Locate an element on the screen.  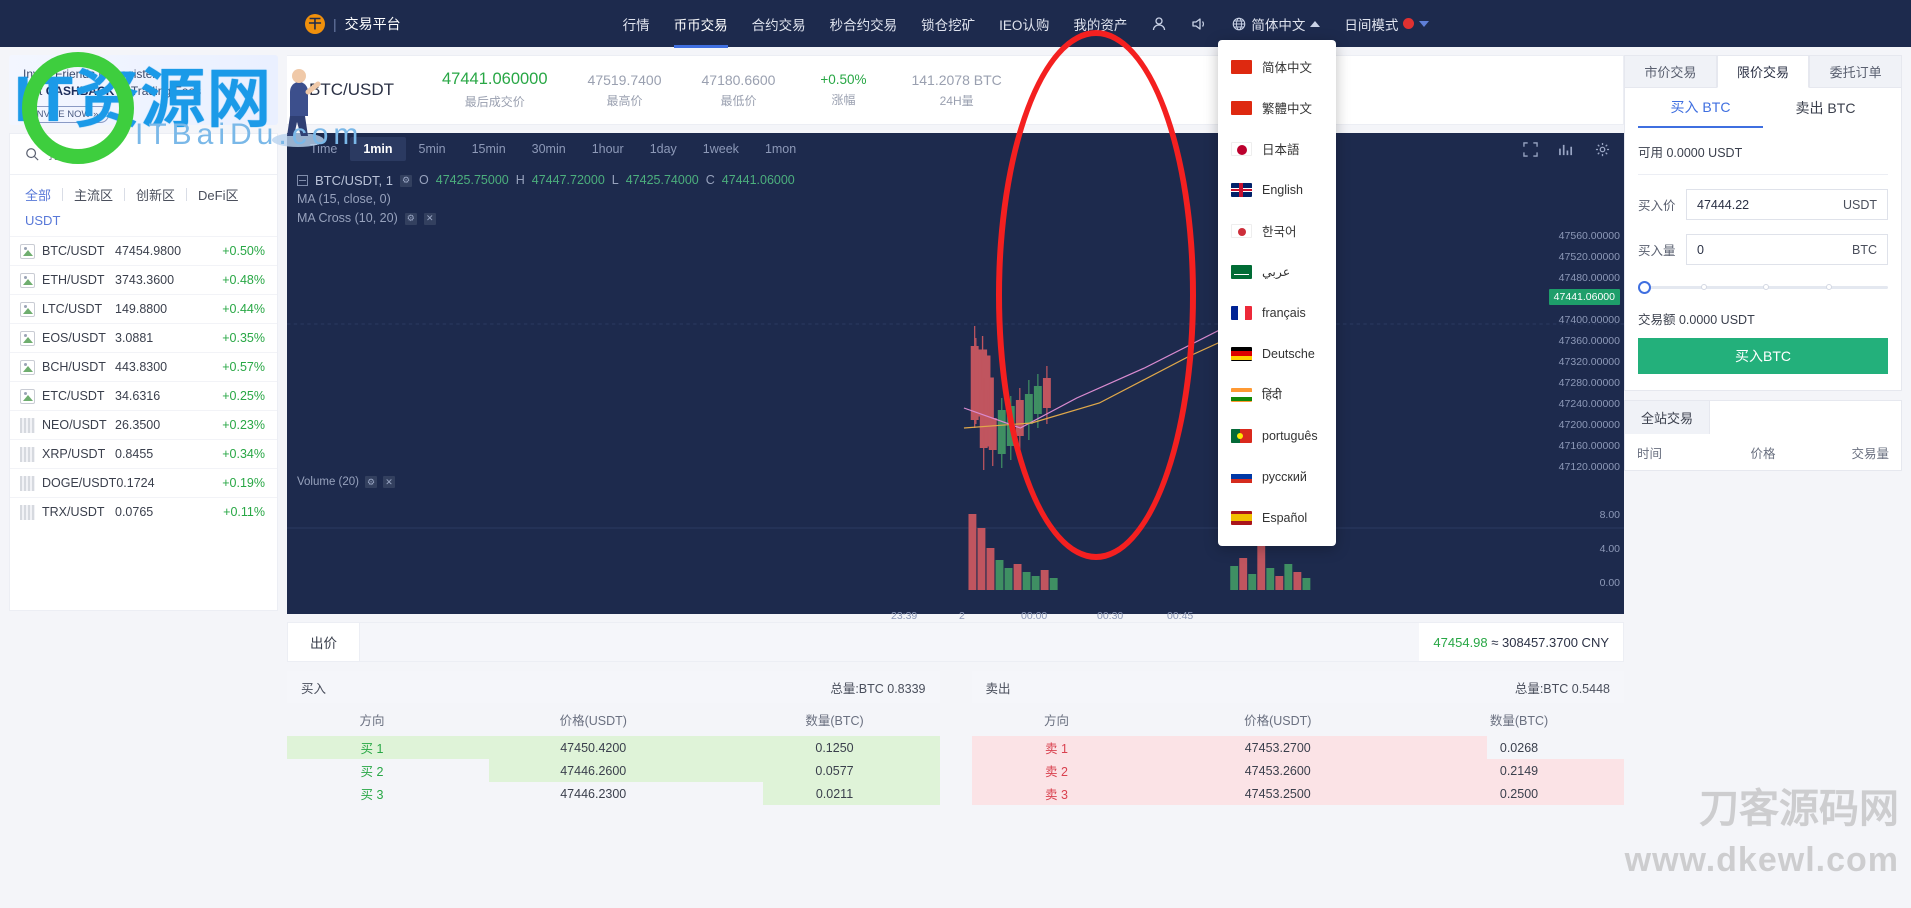
language-option-ko: 한국어 is located at coordinates (1277, 230).